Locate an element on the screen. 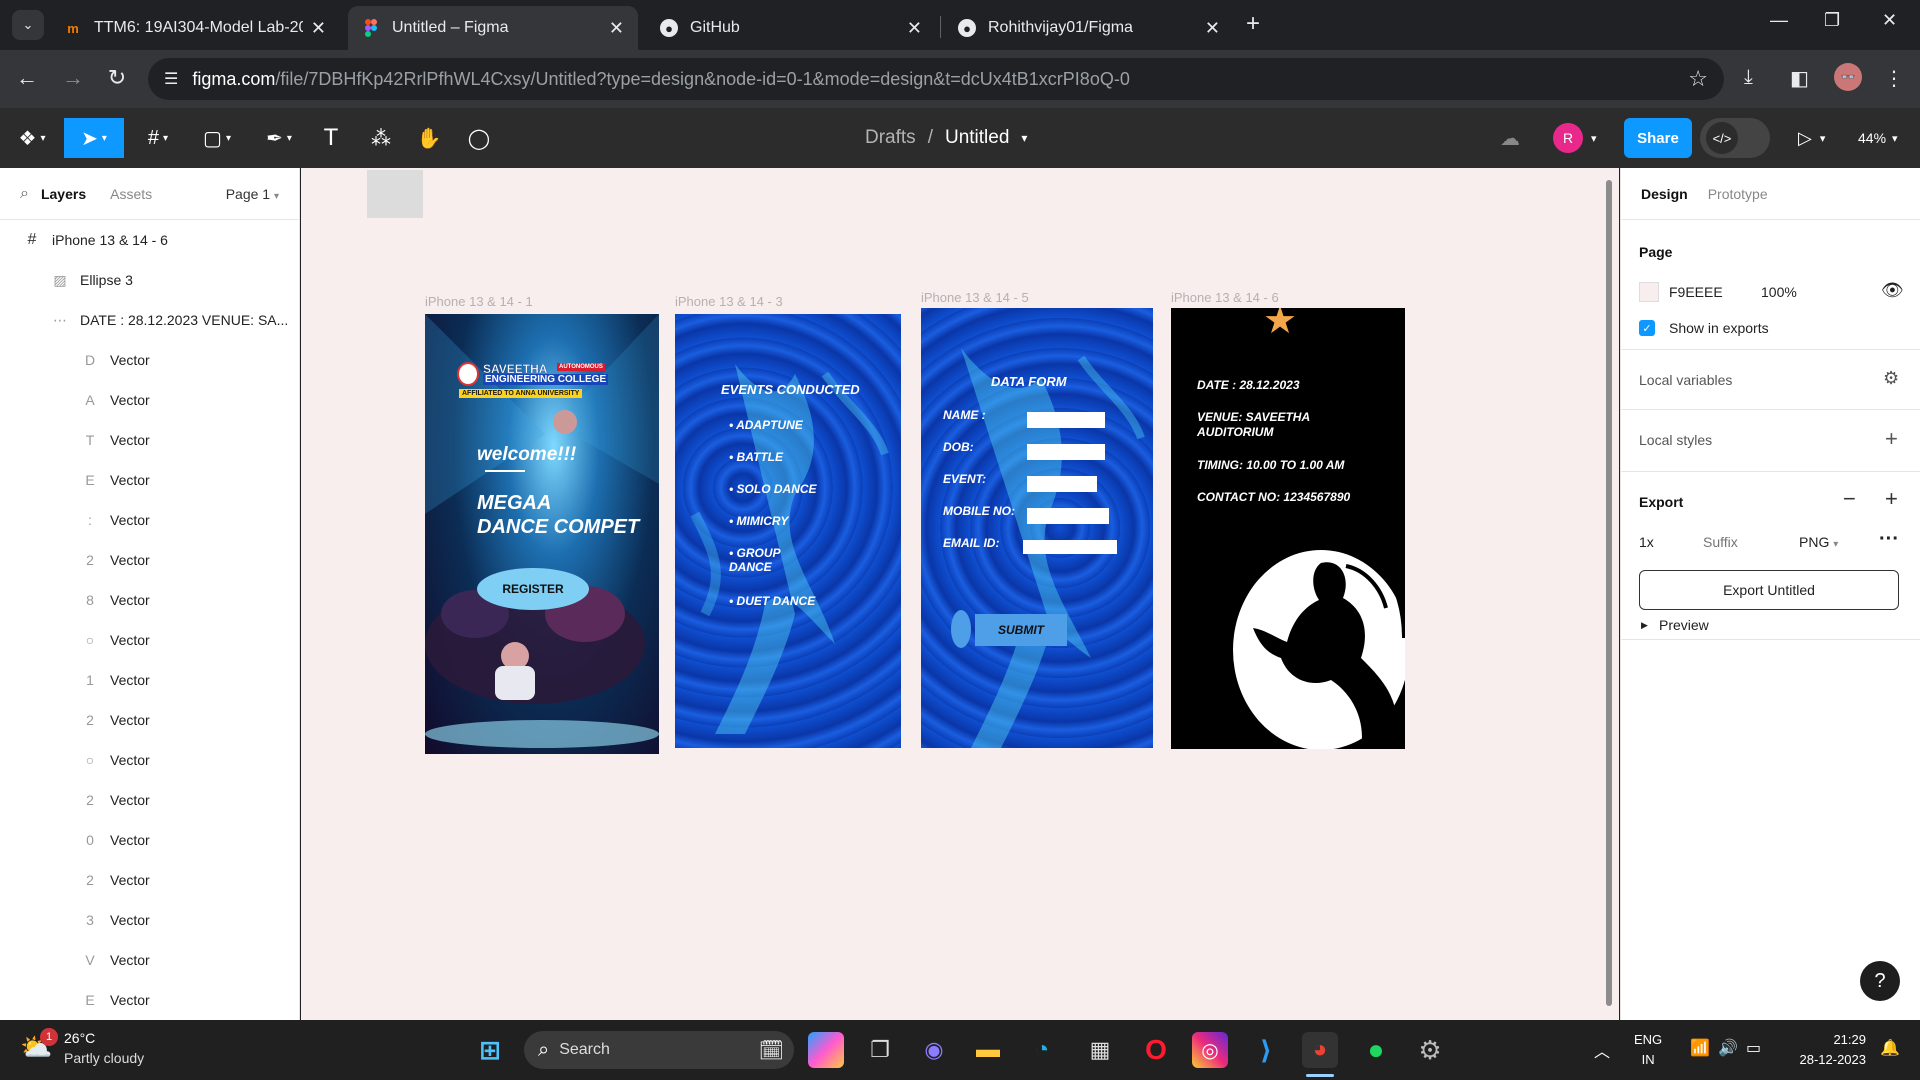 This screenshot has height=1080, width=1920. window-close-icon: ✕ is located at coordinates (1889, 20).